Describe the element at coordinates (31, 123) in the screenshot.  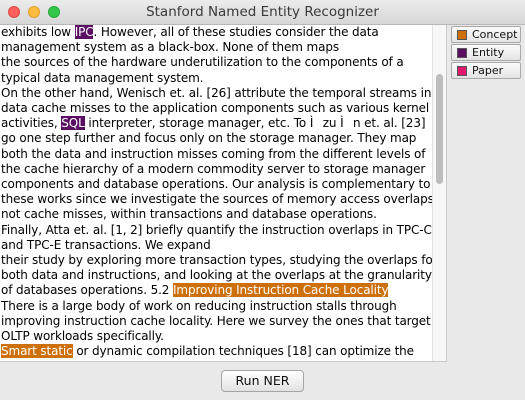
I see `text-segment: activities,` at that location.